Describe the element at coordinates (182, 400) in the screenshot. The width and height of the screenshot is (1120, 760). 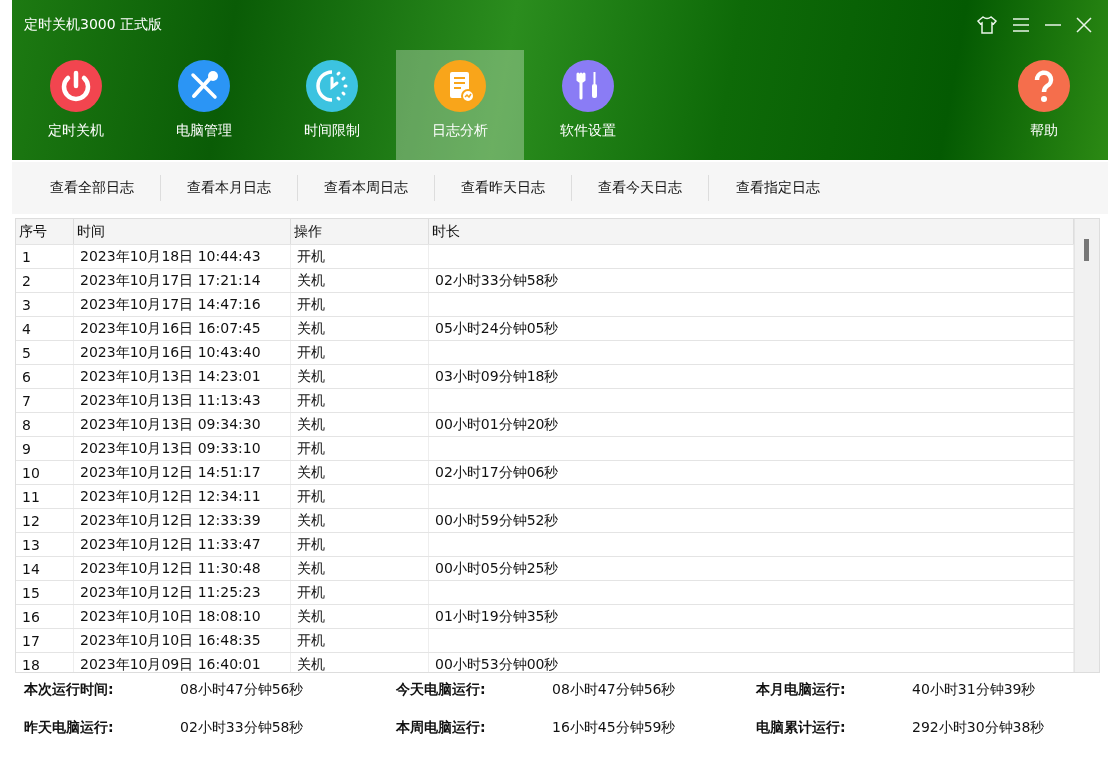
I see `table-cell: 2023年10月13日 11:13:43` at that location.